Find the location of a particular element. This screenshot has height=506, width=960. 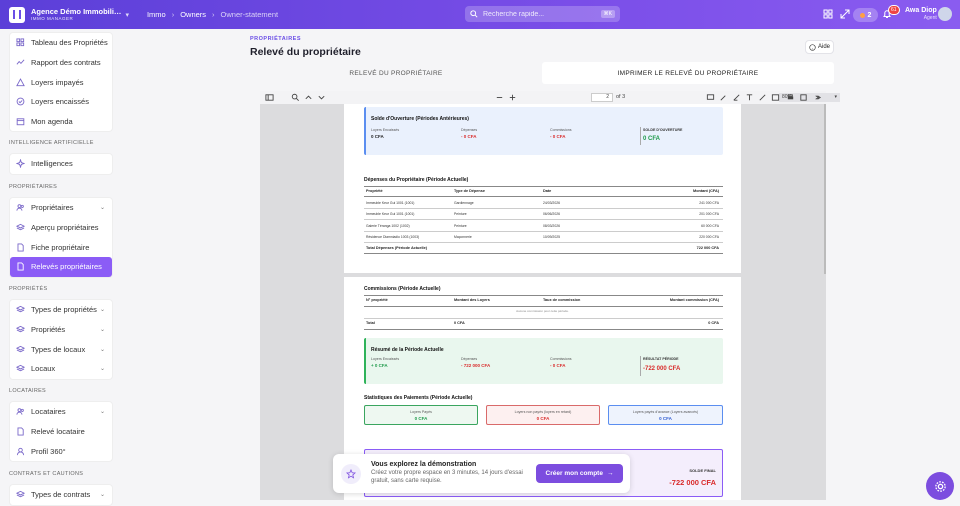

sidebar-group-contracts: Types de contrats ⌄ is located at coordinates (61, 495).